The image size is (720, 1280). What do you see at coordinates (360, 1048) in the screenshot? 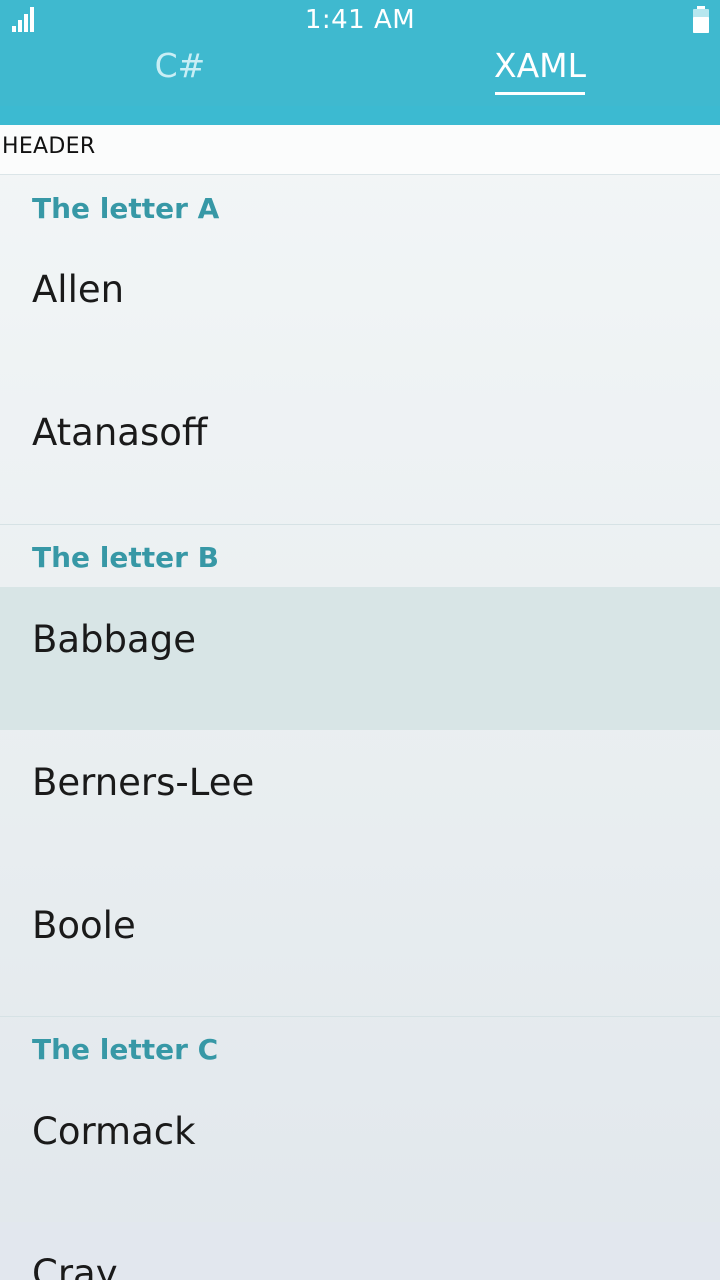
I see `group-header-c: The letter C` at bounding box center [360, 1048].